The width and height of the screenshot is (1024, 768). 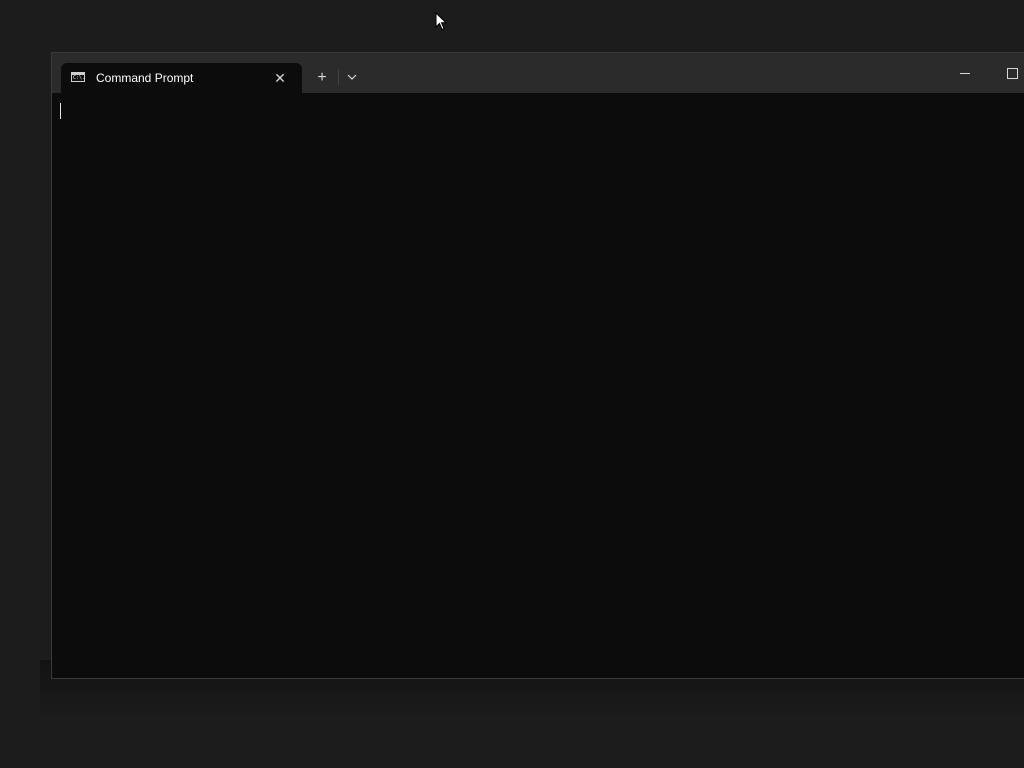 What do you see at coordinates (280, 78) in the screenshot?
I see `close-tab-button: ✕` at bounding box center [280, 78].